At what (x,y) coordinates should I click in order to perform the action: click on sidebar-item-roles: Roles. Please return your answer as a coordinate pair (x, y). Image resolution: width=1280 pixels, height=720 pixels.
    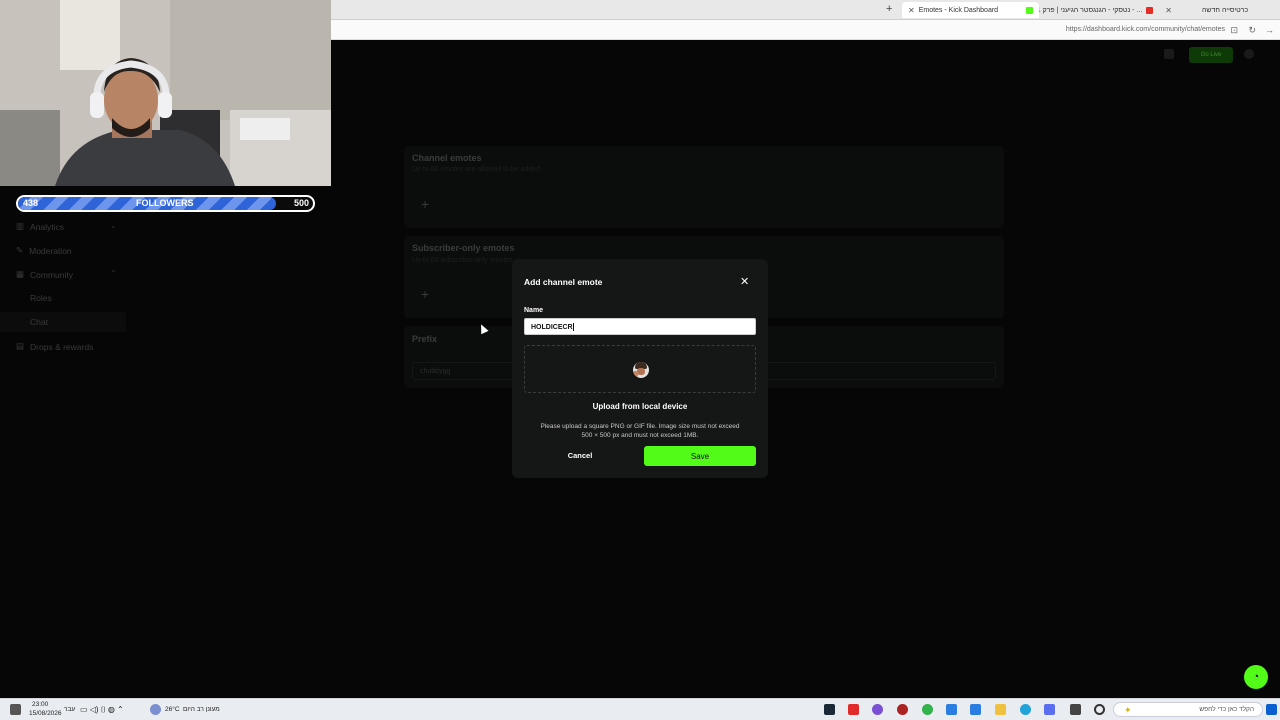
    Looking at the image, I should click on (41, 298).